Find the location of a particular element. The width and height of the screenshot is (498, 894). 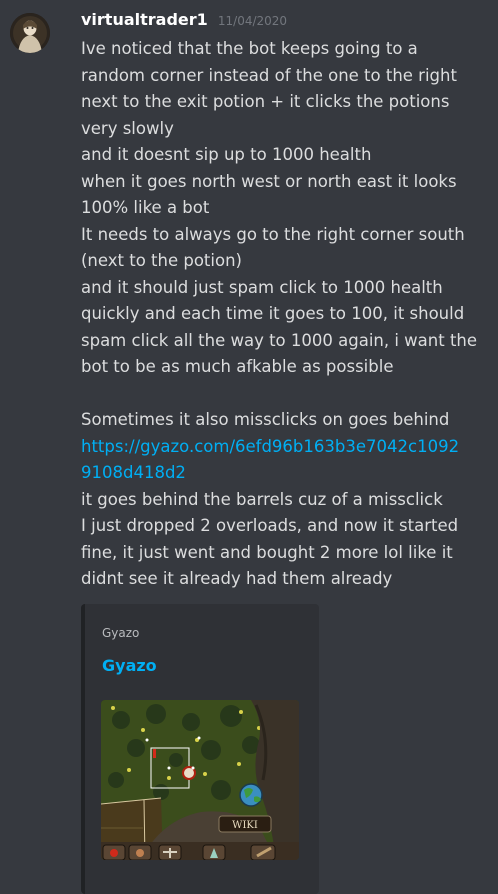

message-header: virtualtrader1 11/04/2020 is located at coordinates (184, 19).